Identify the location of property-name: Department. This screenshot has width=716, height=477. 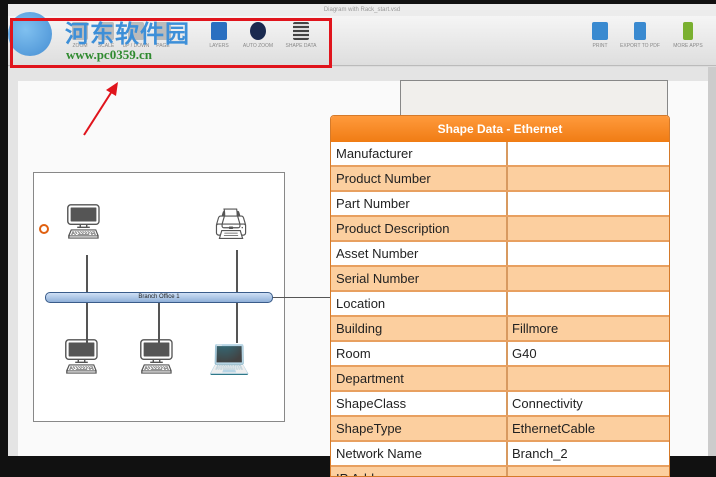
(419, 378).